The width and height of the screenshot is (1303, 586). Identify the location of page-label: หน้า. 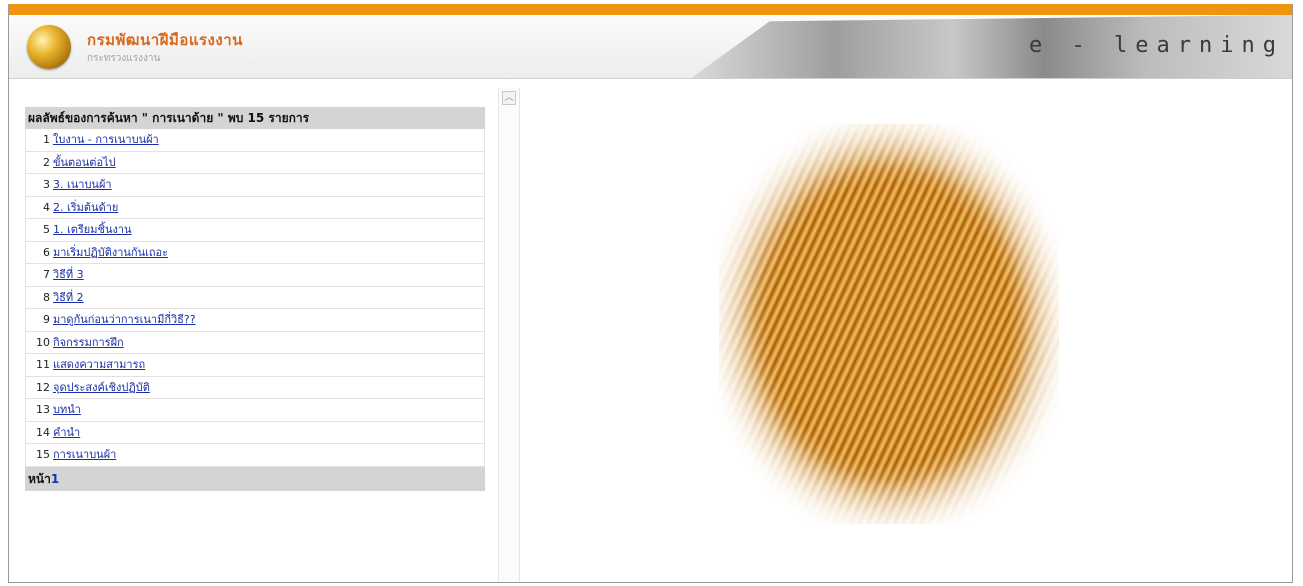
(39, 478).